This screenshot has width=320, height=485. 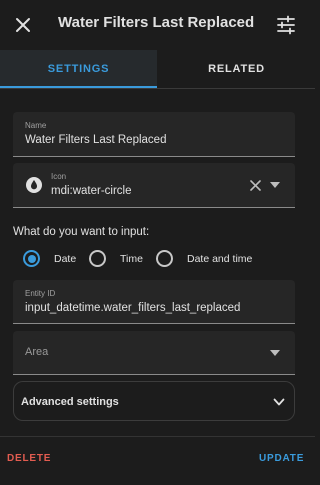 I want to click on clear-icon, so click(x=255, y=185).